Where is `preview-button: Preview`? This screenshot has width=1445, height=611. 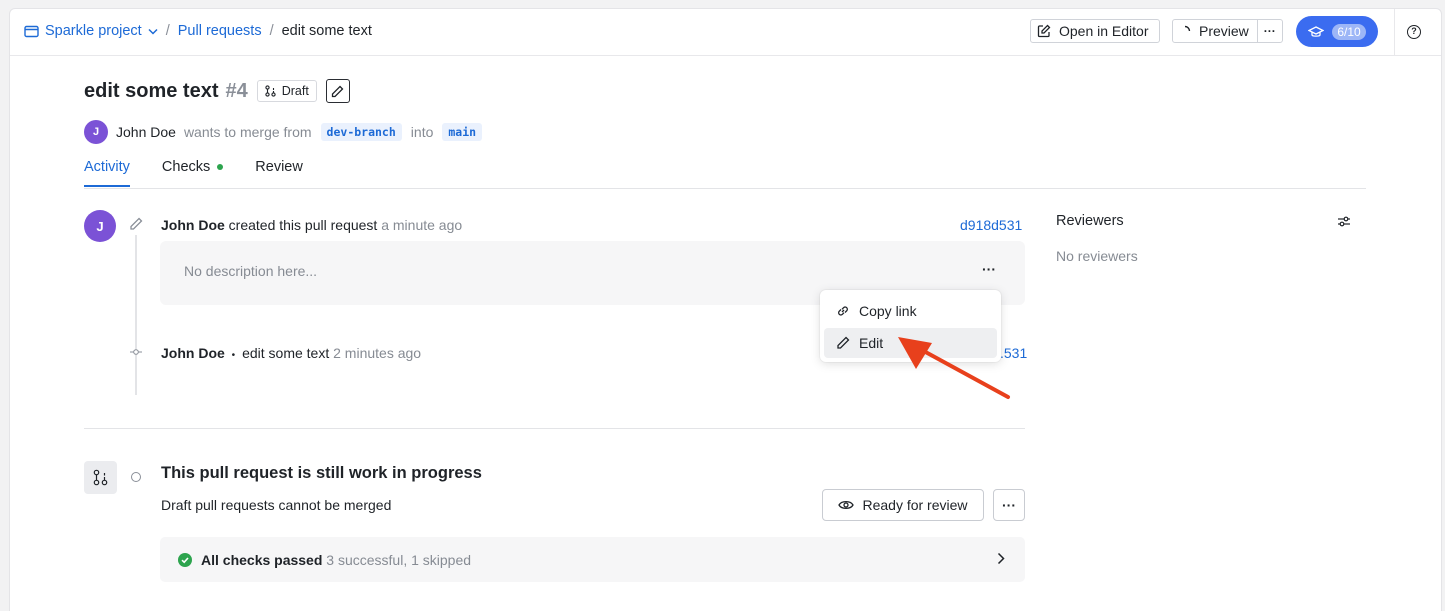
preview-button: Preview is located at coordinates (1224, 31).